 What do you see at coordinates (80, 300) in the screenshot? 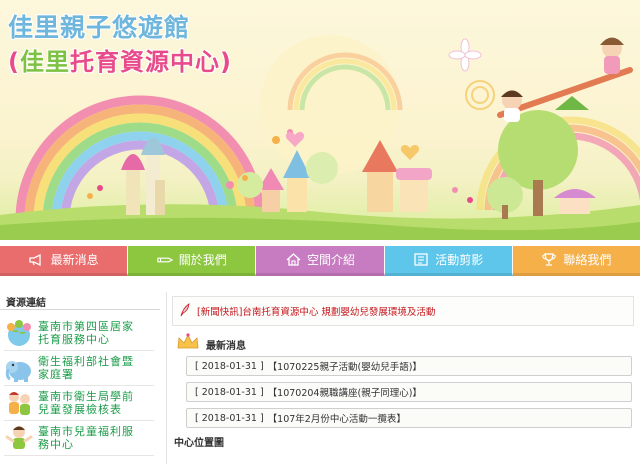
I see `sidebar-title: 資源連結` at bounding box center [80, 300].